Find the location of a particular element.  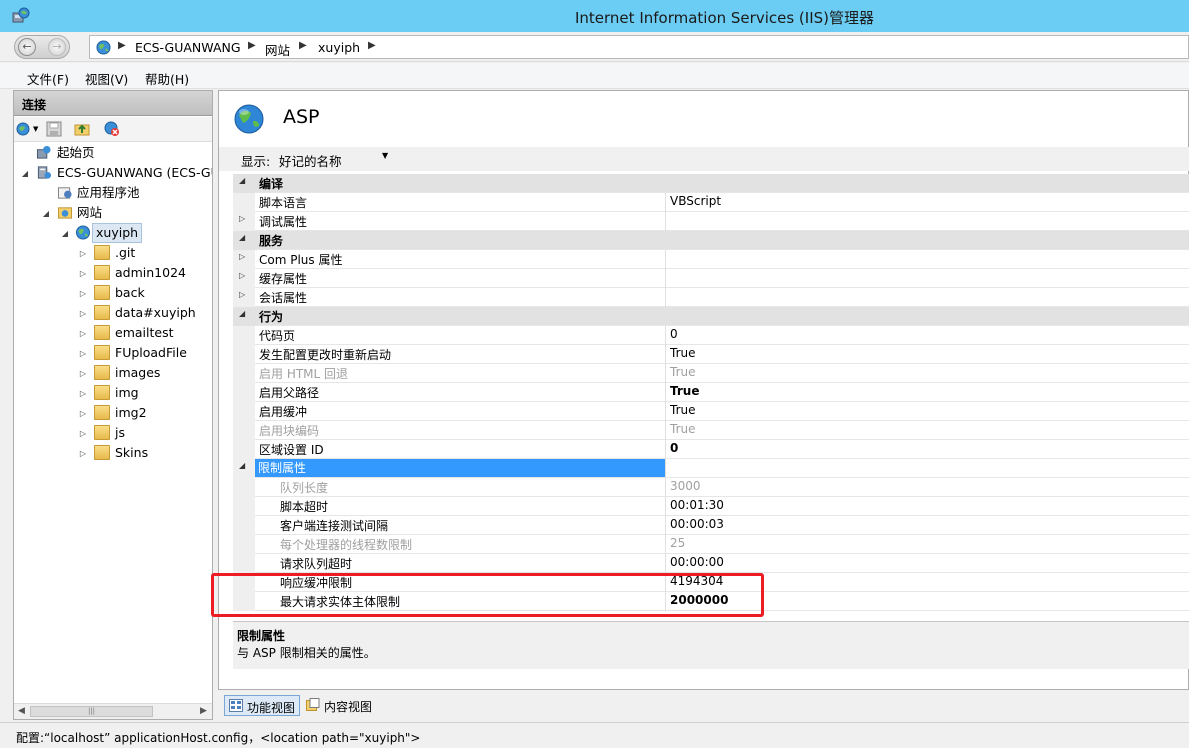

breadcrumb-server: ECS-GUANWANG is located at coordinates (188, 47).